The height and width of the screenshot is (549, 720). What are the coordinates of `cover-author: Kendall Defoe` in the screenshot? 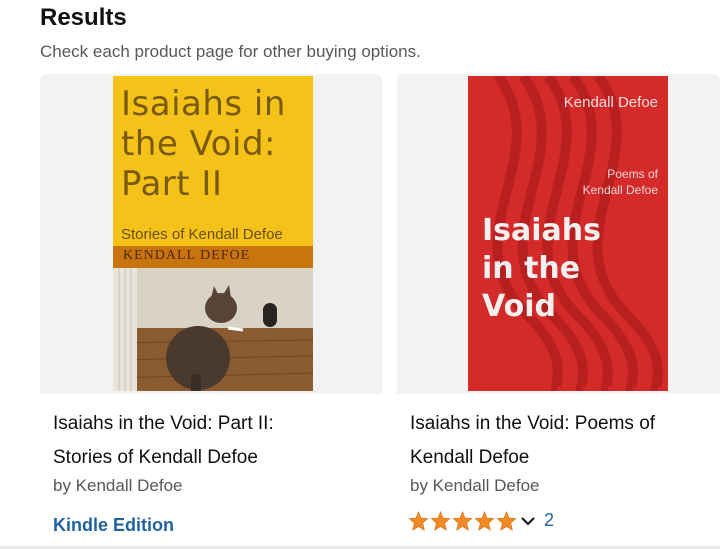 It's located at (610, 102).